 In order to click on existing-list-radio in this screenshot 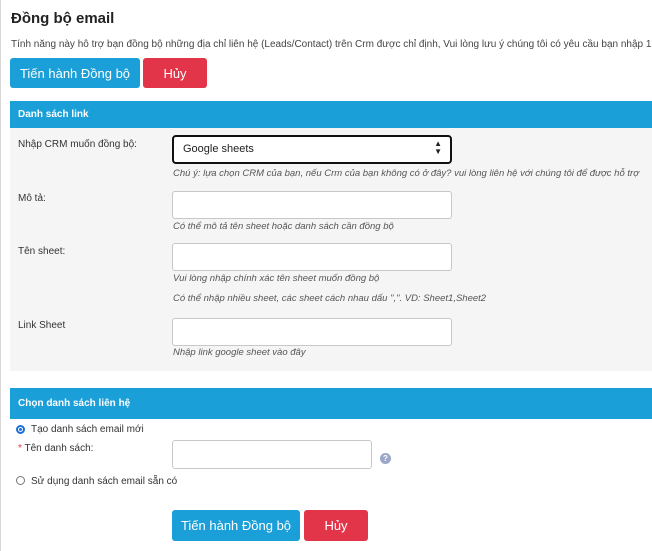, I will do `click(20, 480)`.